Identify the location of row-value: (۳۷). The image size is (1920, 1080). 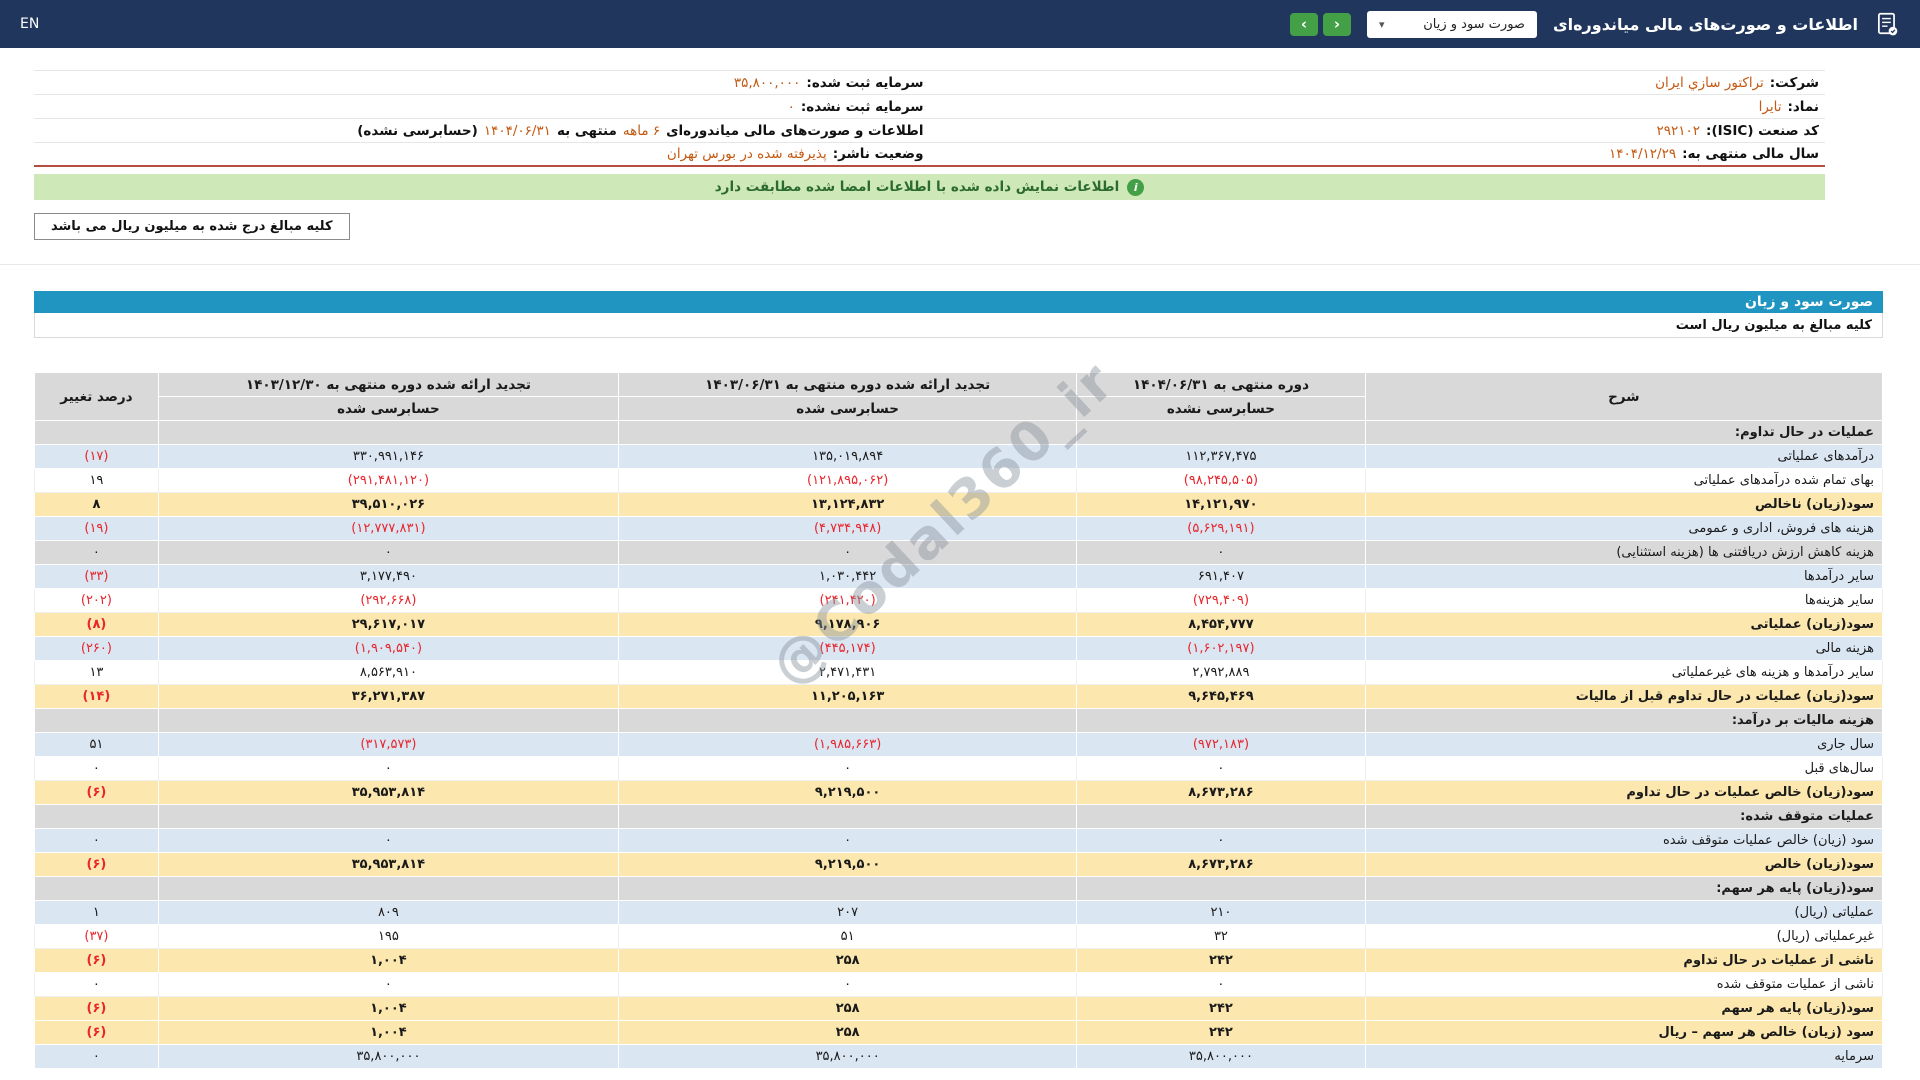
(96, 936).